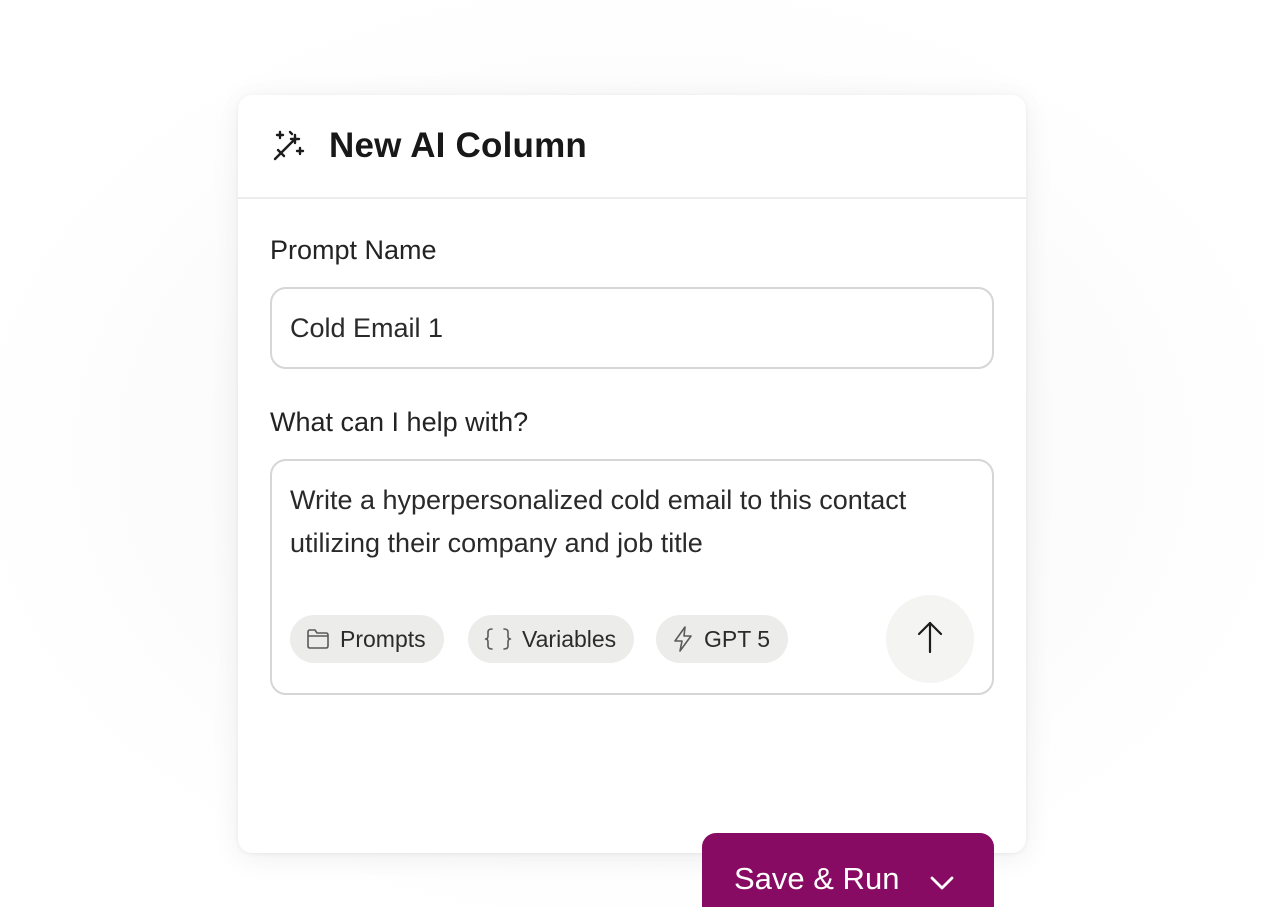 The height and width of the screenshot is (907, 1264). Describe the element at coordinates (569, 638) in the screenshot. I see `variables-chip-label: Variables` at that location.